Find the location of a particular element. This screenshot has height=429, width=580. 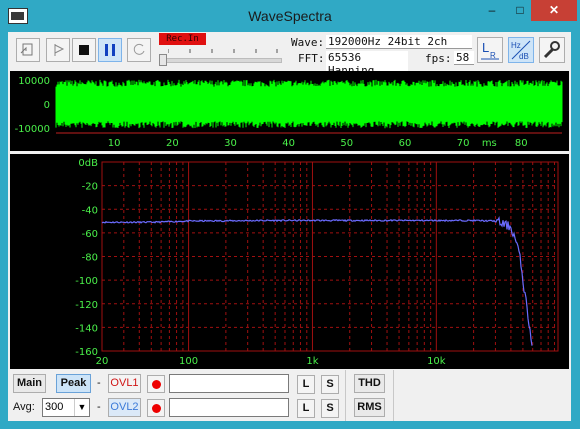

maximize-button: □ is located at coordinates (520, 10).